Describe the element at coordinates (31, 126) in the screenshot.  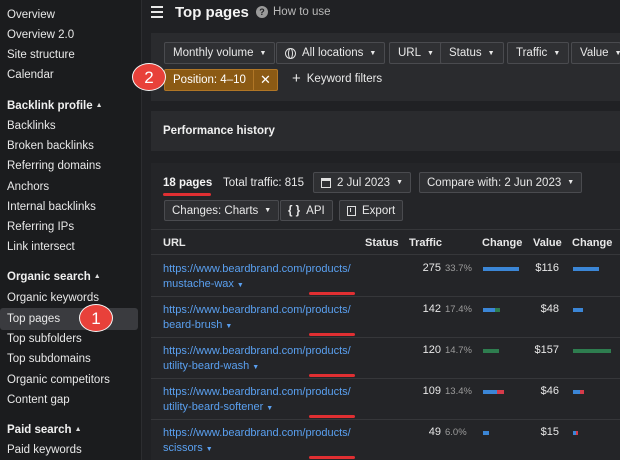
I see `sidebar-item-backlinks: Backlinks` at that location.